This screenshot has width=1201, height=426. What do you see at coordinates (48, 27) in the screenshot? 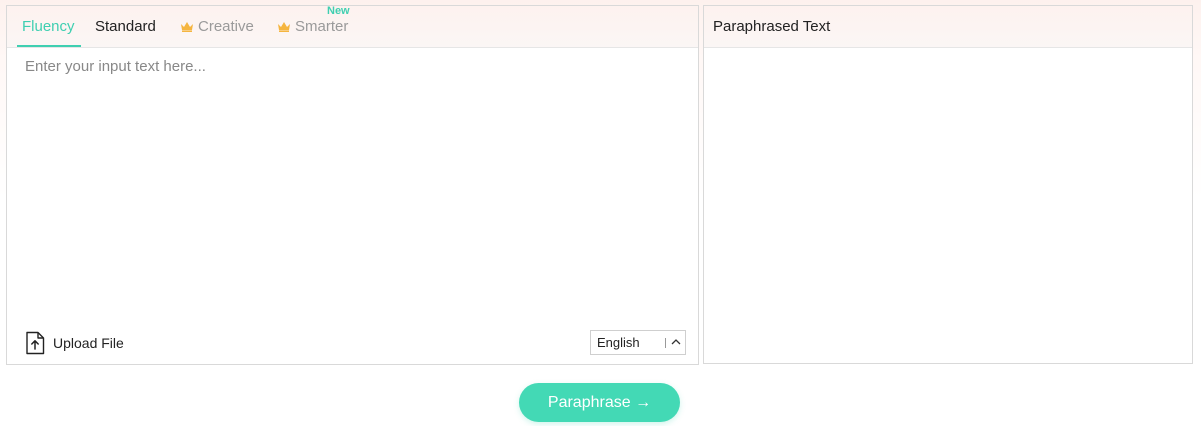
I see `tab-fluency: Fluency` at bounding box center [48, 27].